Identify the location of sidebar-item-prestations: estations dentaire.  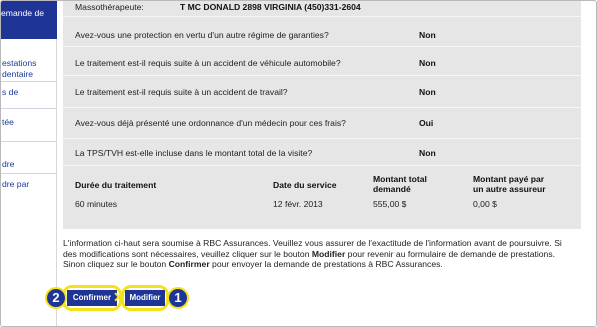
(19, 69).